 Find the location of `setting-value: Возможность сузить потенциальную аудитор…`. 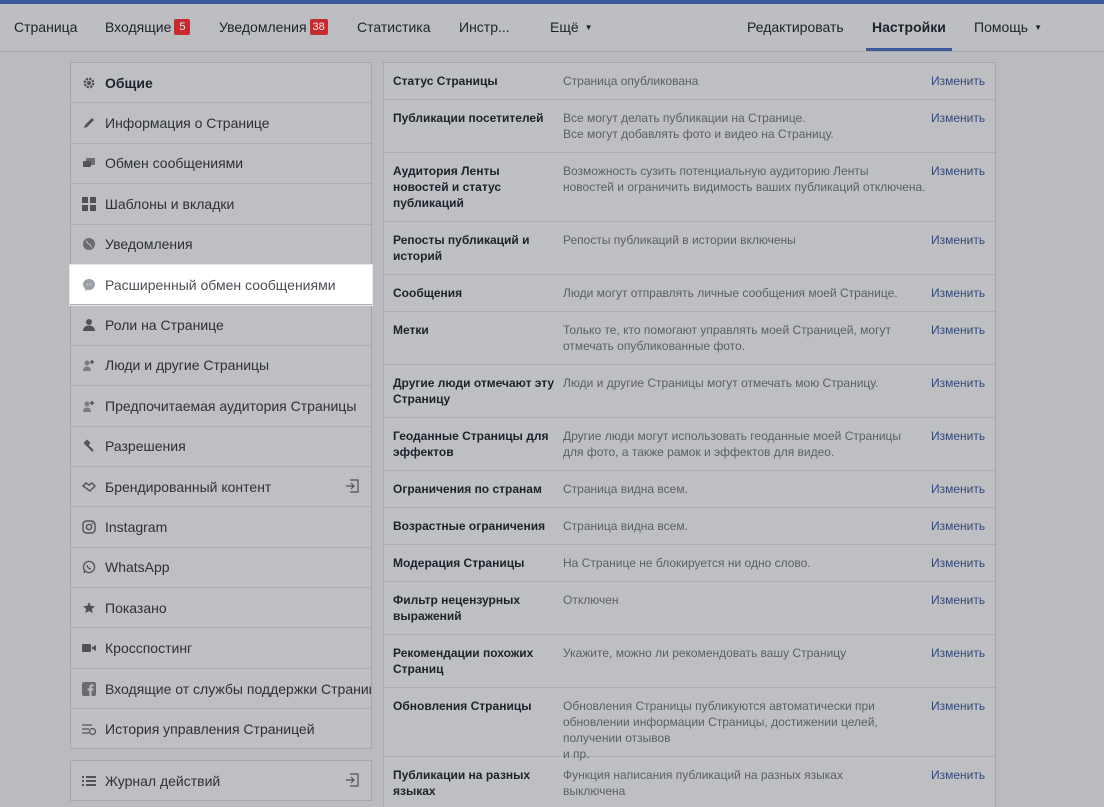

setting-value: Возможность сузить потенциальную аудитор… is located at coordinates (744, 179).